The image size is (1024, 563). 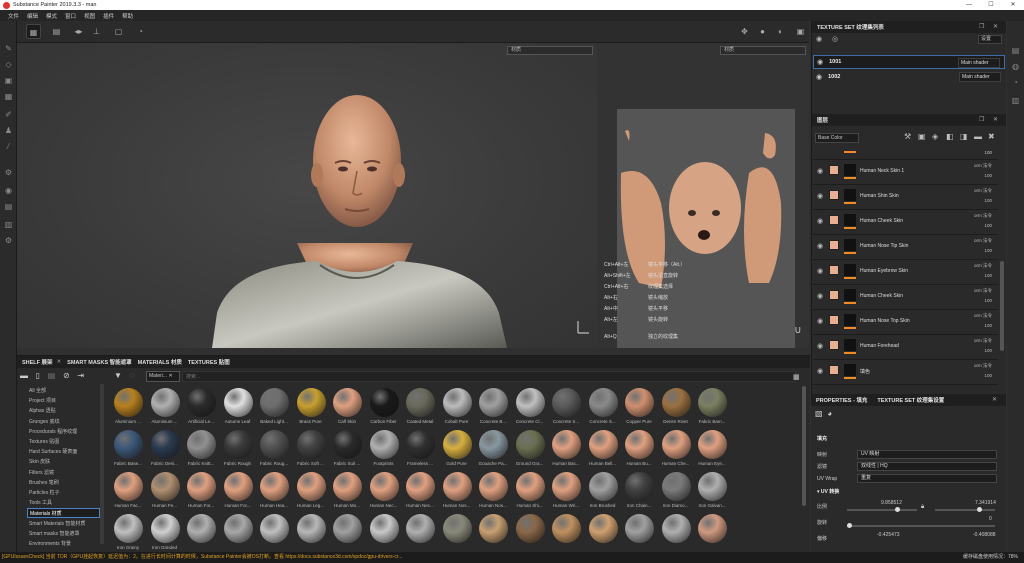 What do you see at coordinates (885, 321) in the screenshot?
I see `layer-name: Human Nose Top Skin` at bounding box center [885, 321].